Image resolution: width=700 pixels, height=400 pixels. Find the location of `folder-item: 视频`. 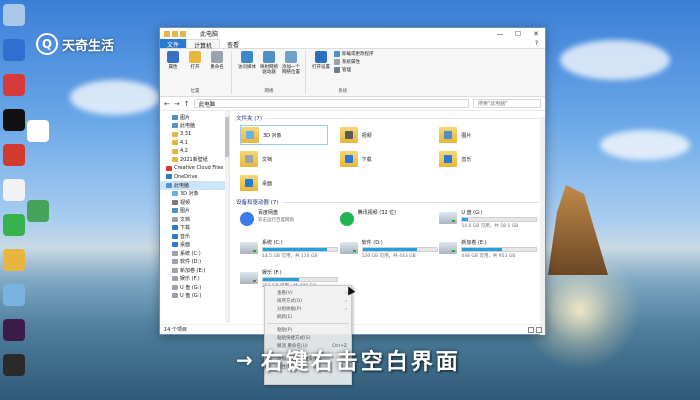

folder-item: 视频 is located at coordinates (389, 135).